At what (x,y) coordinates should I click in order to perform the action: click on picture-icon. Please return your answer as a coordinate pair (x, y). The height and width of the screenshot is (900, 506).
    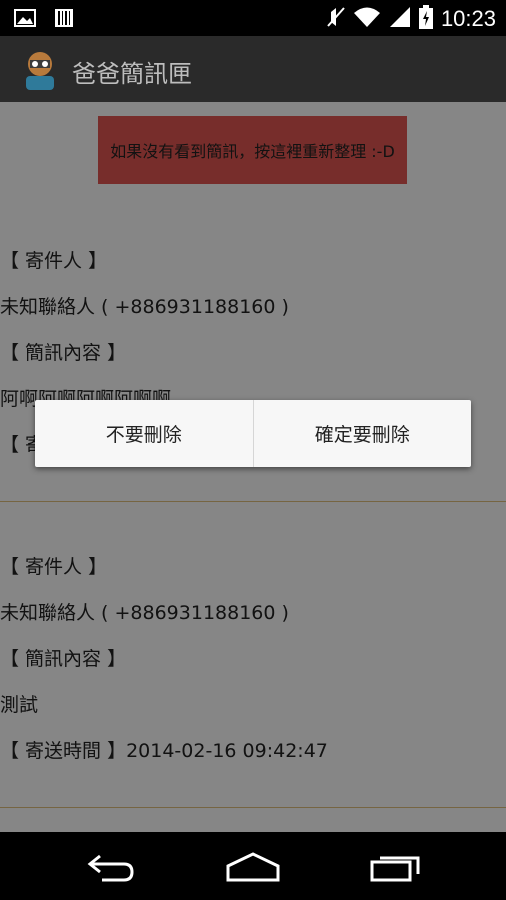
    Looking at the image, I should click on (25, 20).